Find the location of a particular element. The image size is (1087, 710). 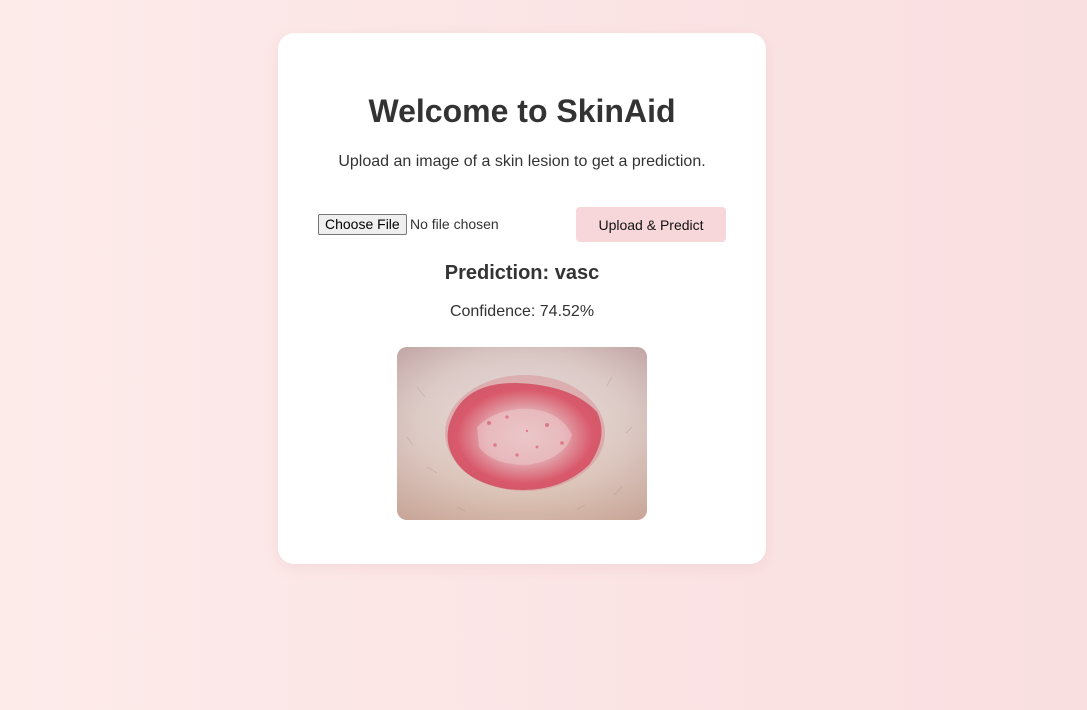

upload-predict-button: Upload & Predict is located at coordinates (651, 224).